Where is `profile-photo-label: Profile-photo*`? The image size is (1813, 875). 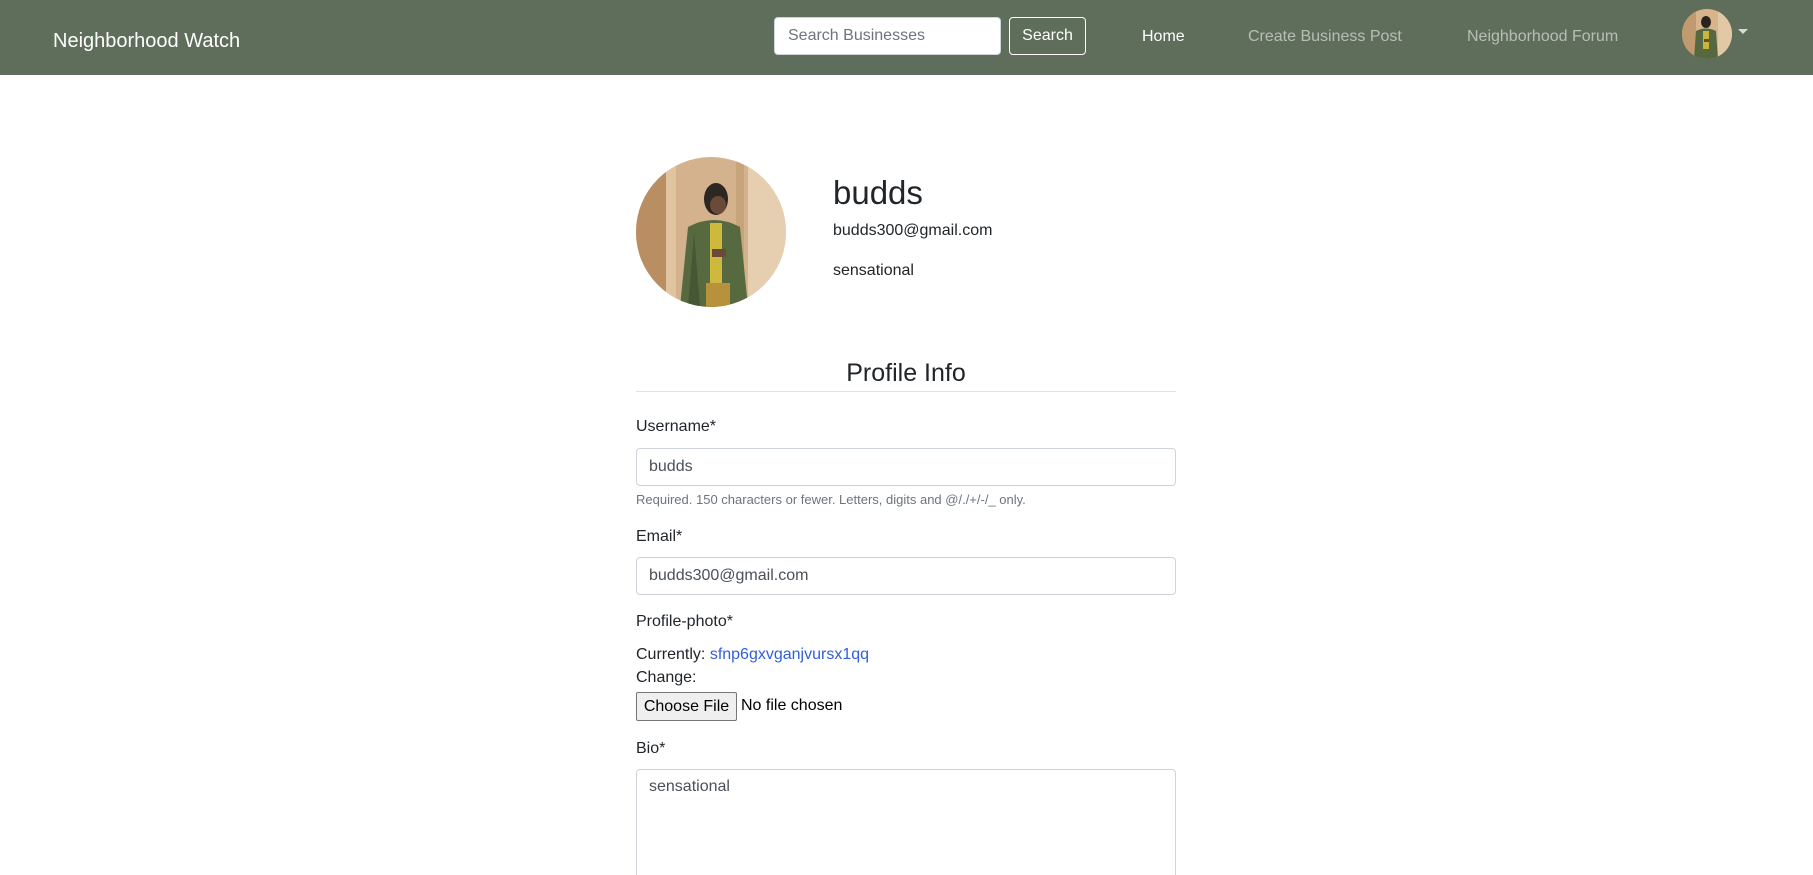 profile-photo-label: Profile-photo* is located at coordinates (684, 621).